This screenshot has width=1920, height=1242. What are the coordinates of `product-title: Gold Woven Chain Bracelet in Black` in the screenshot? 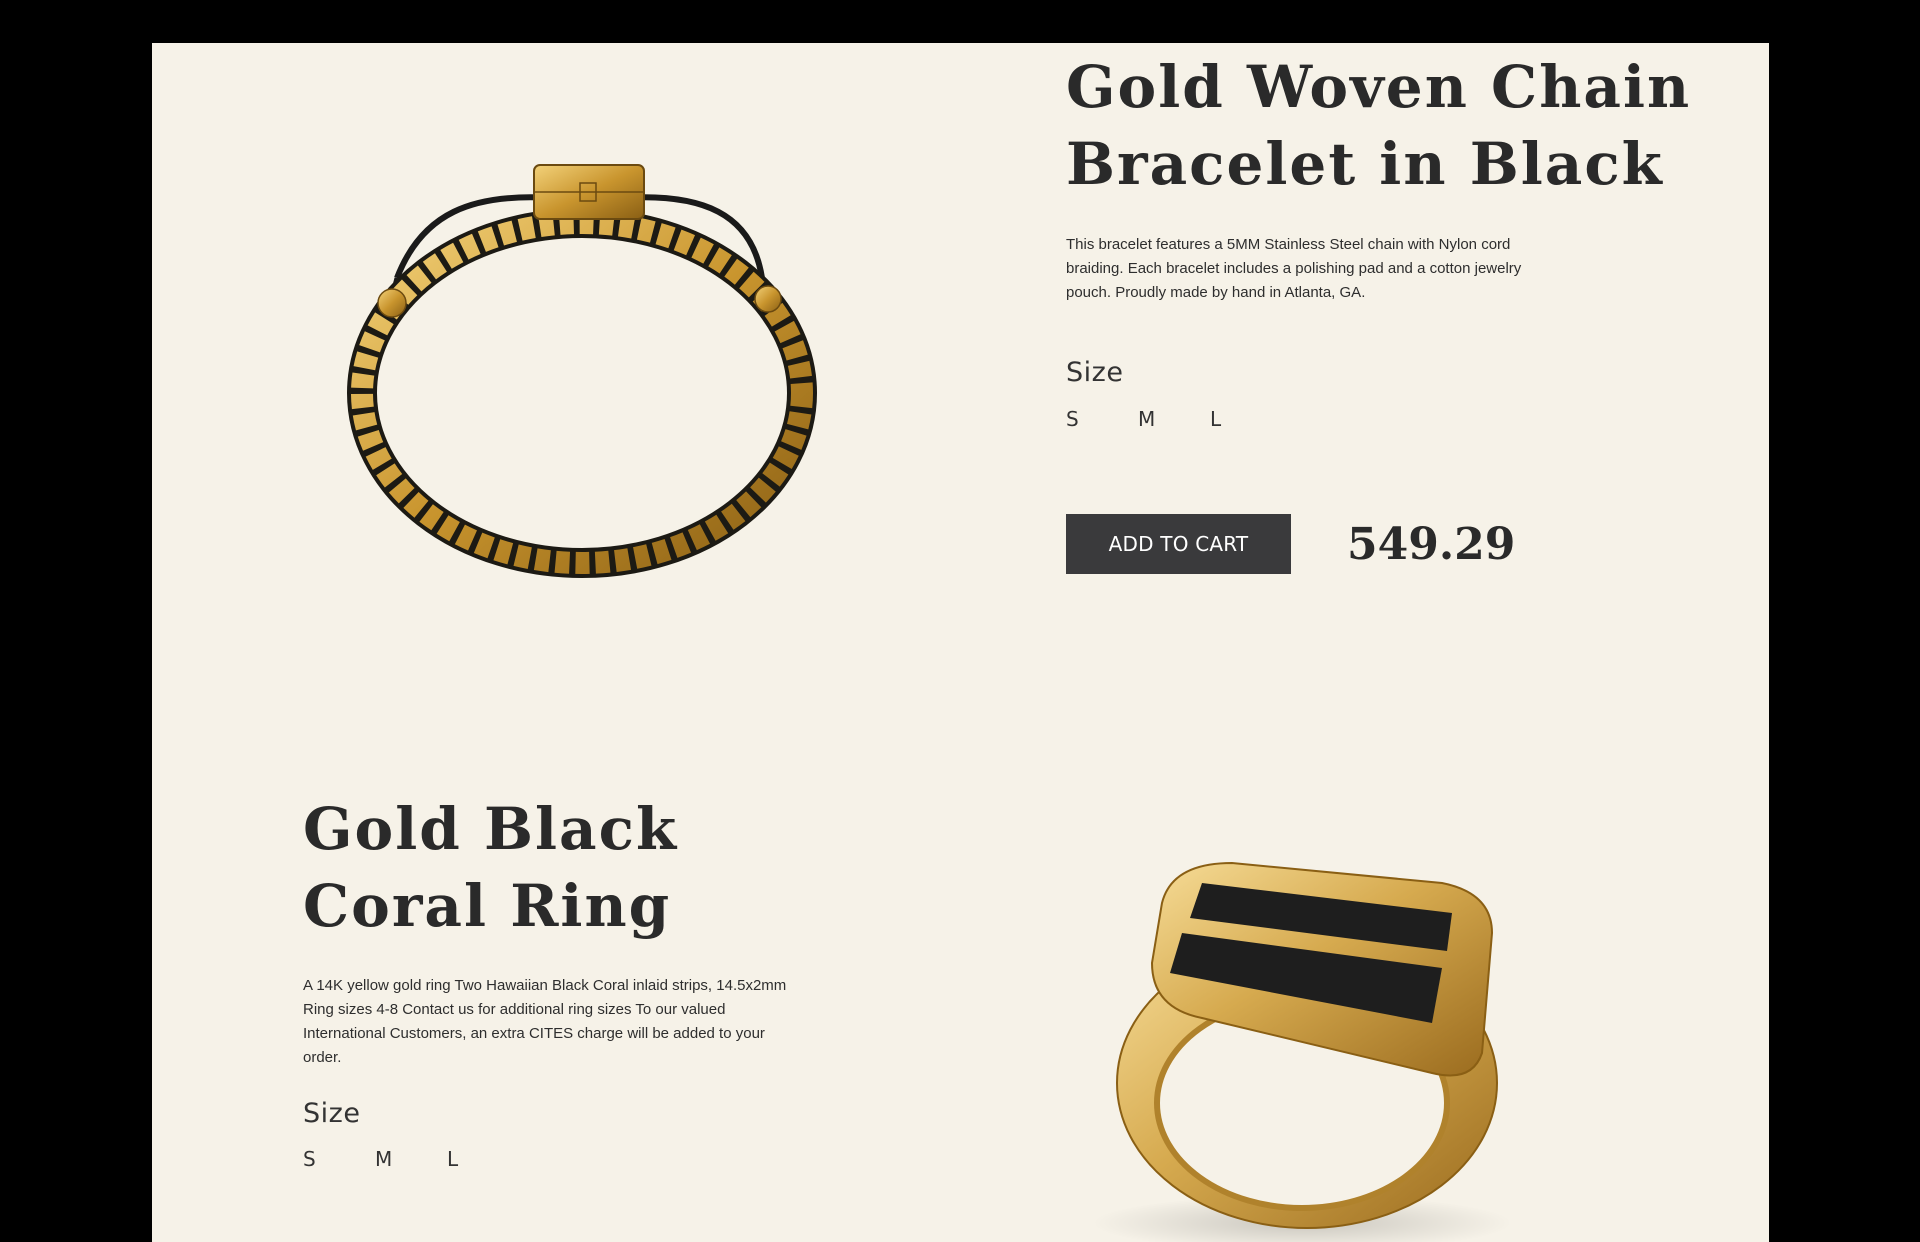 It's located at (1379, 125).